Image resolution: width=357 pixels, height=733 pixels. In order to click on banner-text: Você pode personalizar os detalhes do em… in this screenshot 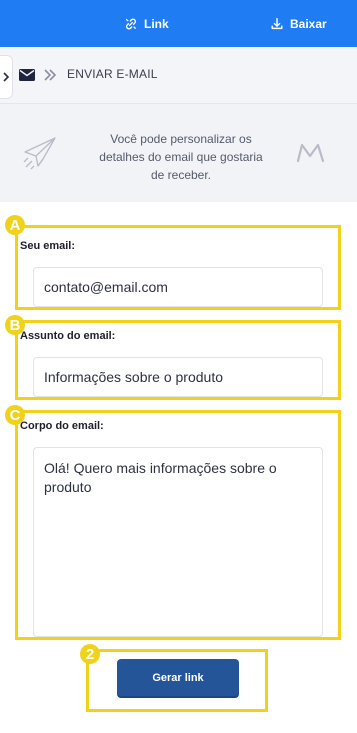, I will do `click(181, 157)`.